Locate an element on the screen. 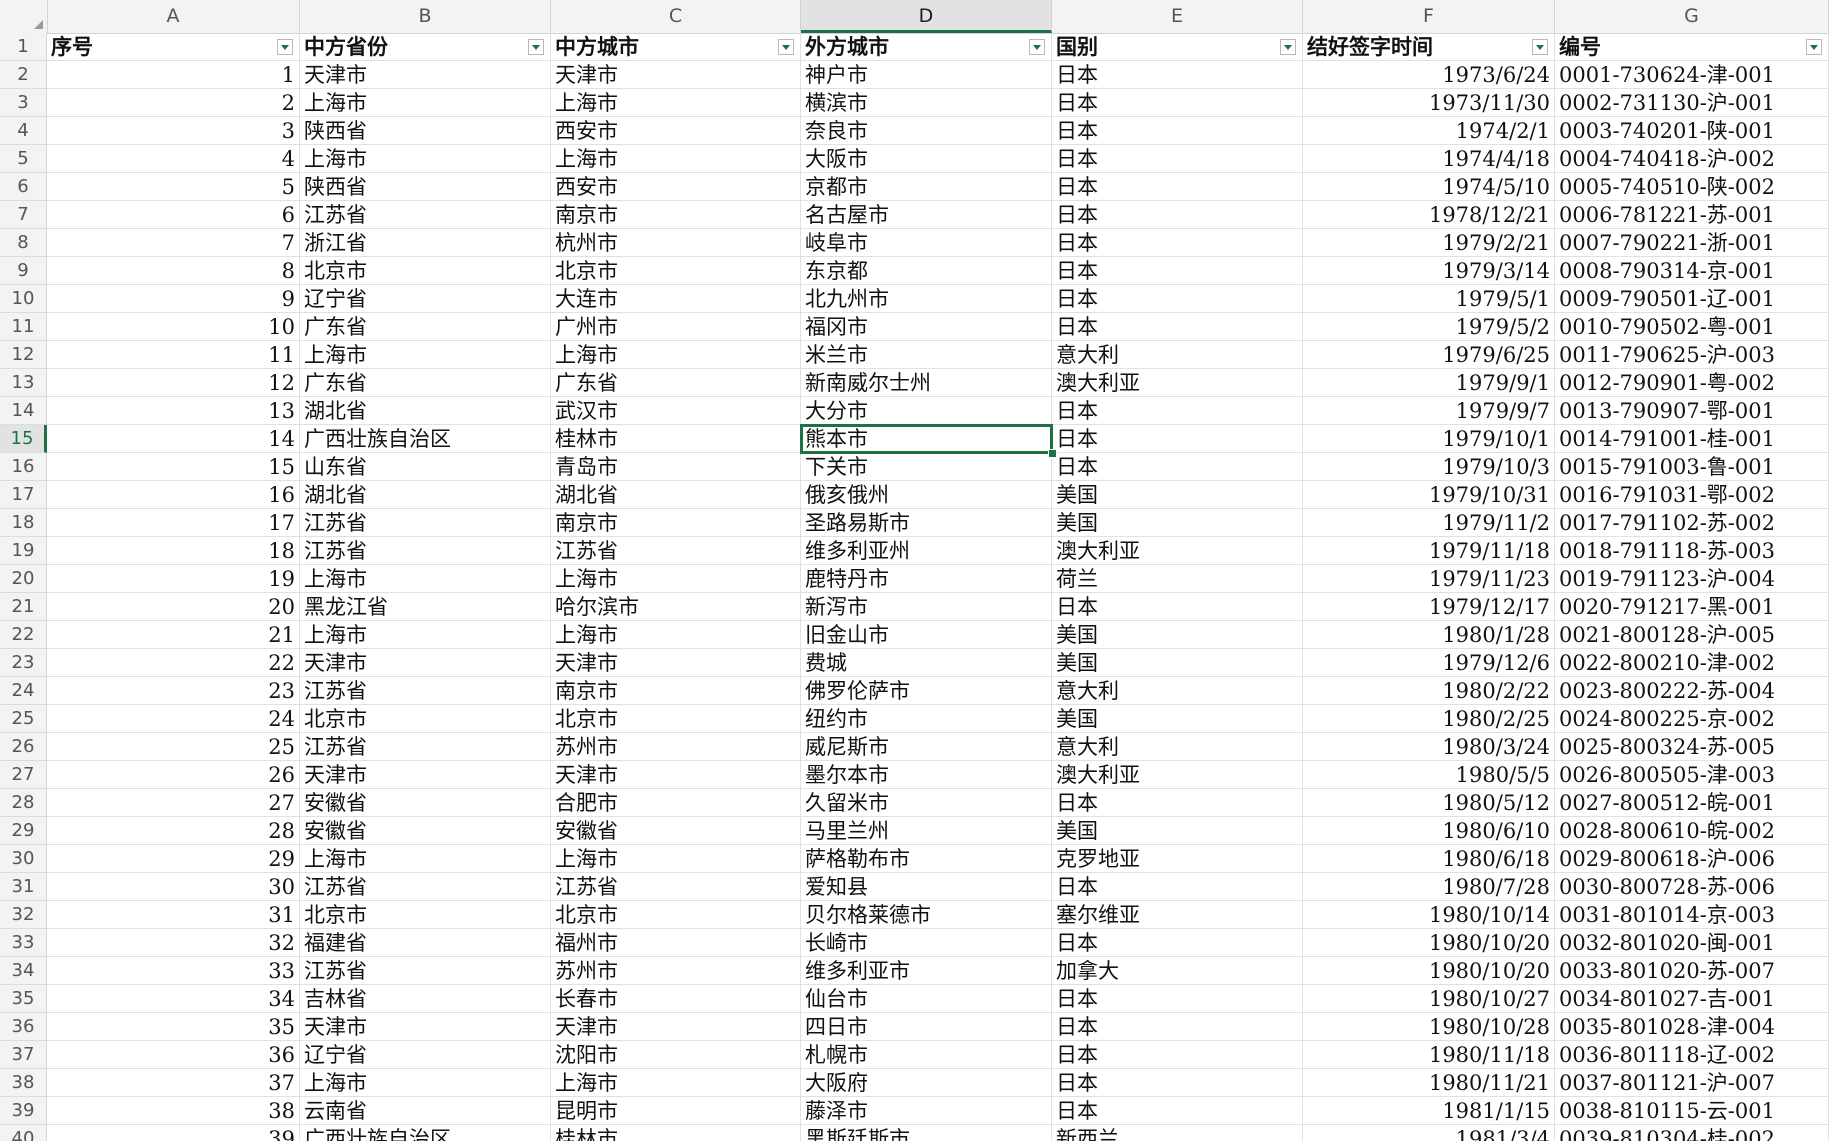 Image resolution: width=1829 pixels, height=1141 pixels. row-header-1: 1 is located at coordinates (23, 47).